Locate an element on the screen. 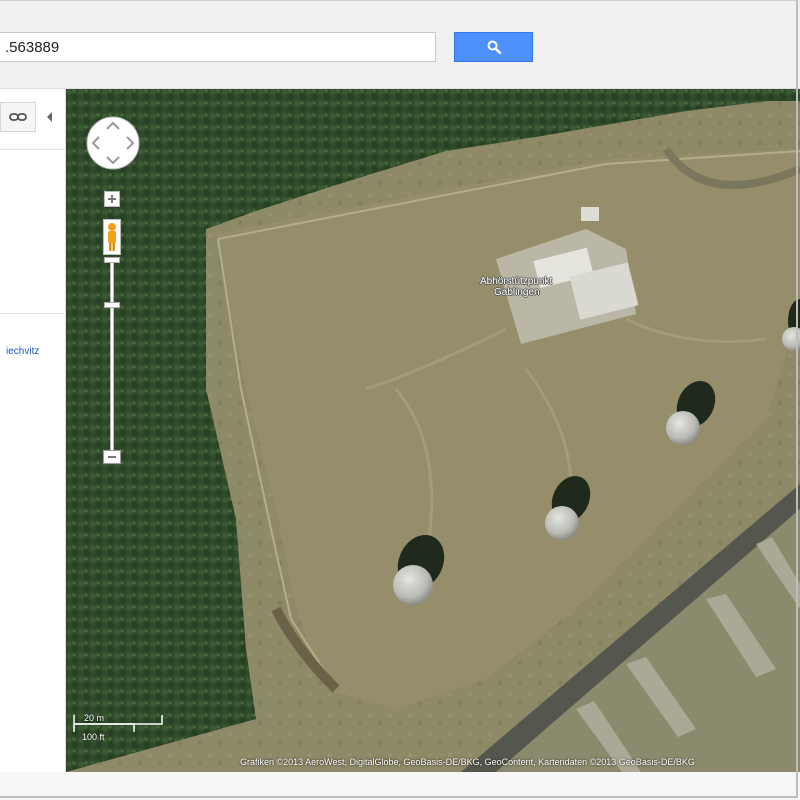 This screenshot has width=800, height=800. search-input is located at coordinates (218, 47).